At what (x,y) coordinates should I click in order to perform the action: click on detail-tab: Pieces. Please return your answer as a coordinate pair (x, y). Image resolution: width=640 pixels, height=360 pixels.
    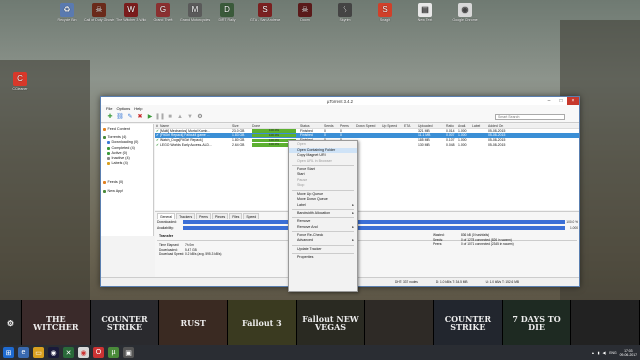
    Looking at the image, I should click on (220, 216).